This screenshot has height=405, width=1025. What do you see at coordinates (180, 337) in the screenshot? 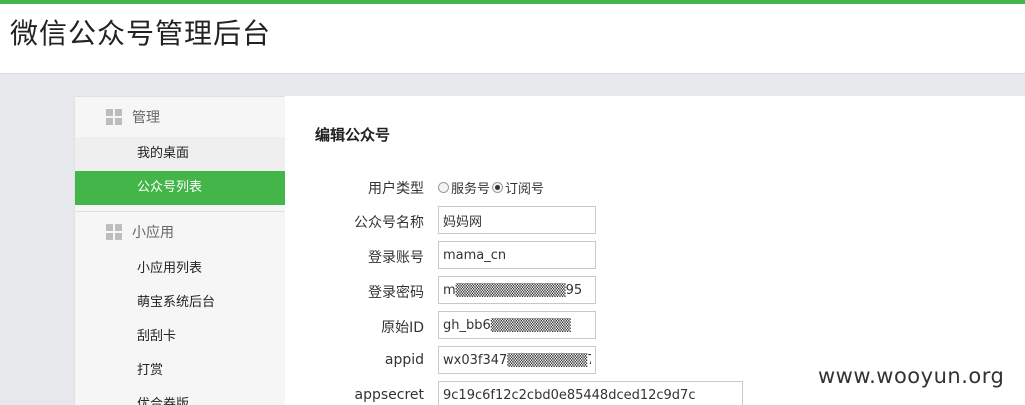
I see `sidebar-item-scratch-card: 刮刮卡` at bounding box center [180, 337].